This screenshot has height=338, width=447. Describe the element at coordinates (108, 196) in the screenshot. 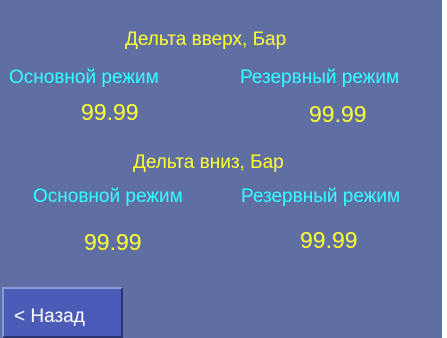

I see `delta-down-primary-label: Основной режим` at that location.